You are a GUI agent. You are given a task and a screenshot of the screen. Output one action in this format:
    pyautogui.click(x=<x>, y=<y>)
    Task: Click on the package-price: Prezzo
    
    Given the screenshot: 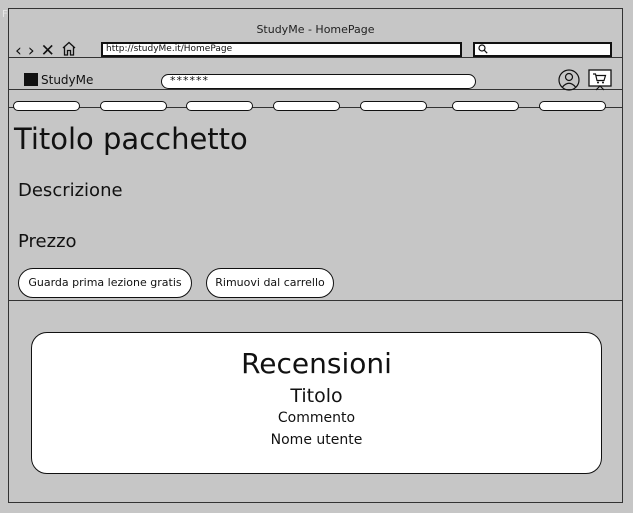 What is the action you would take?
    pyautogui.click(x=47, y=241)
    